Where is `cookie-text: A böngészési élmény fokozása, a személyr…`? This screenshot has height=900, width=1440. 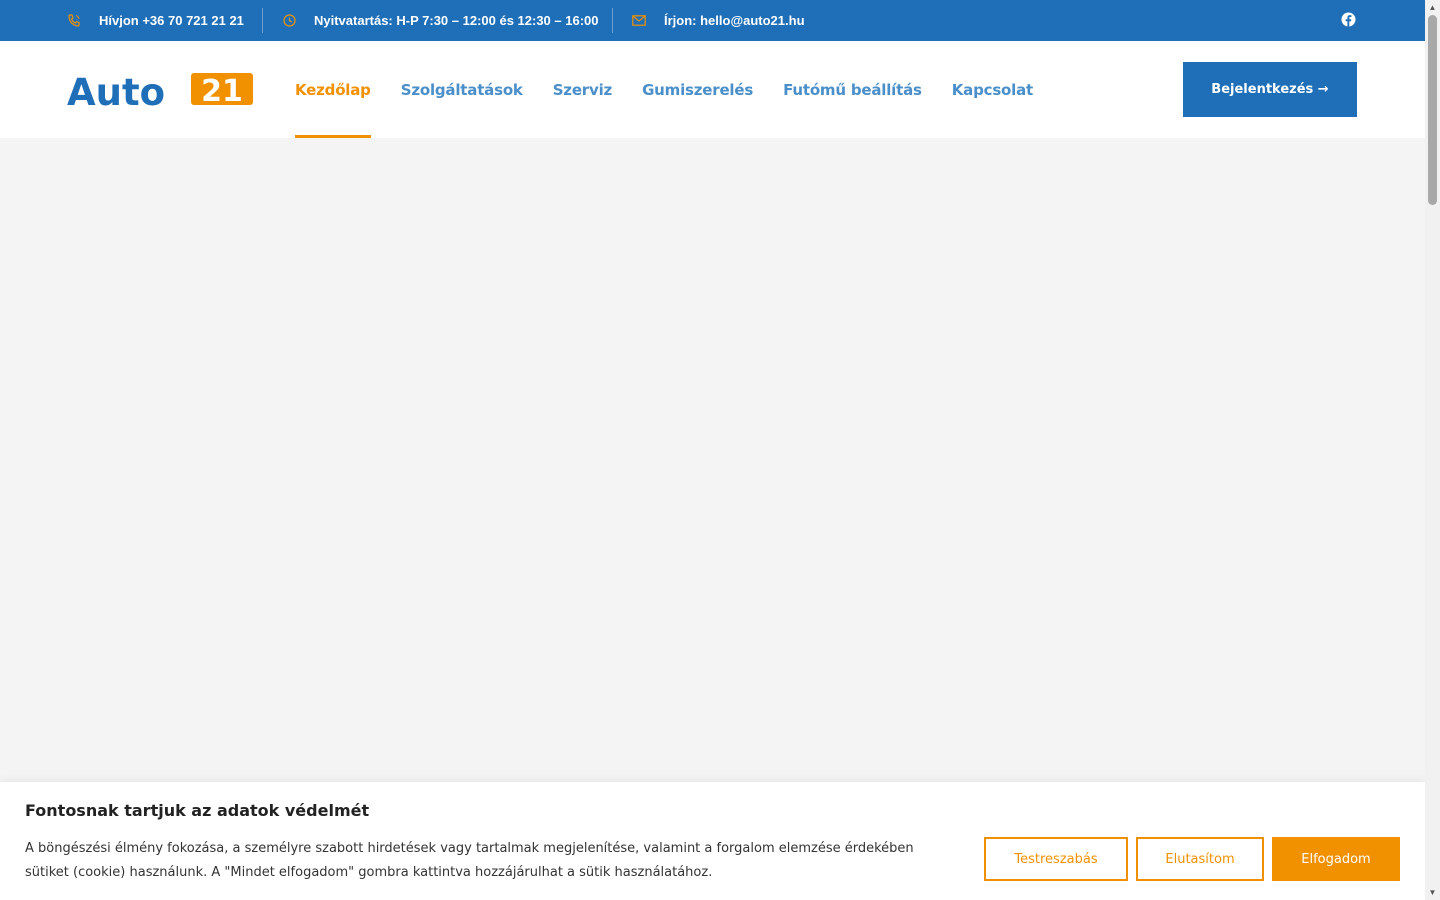 cookie-text: A böngészési élmény fokozása, a személyr… is located at coordinates (469, 860).